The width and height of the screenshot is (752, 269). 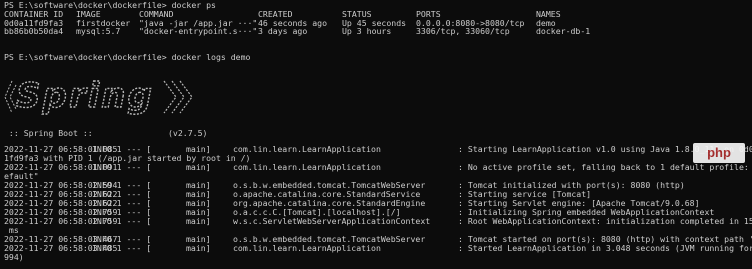 What do you see at coordinates (463, 31) in the screenshot?
I see `ps-cell-ports: 3306/tcp, 33060/tcp` at bounding box center [463, 31].